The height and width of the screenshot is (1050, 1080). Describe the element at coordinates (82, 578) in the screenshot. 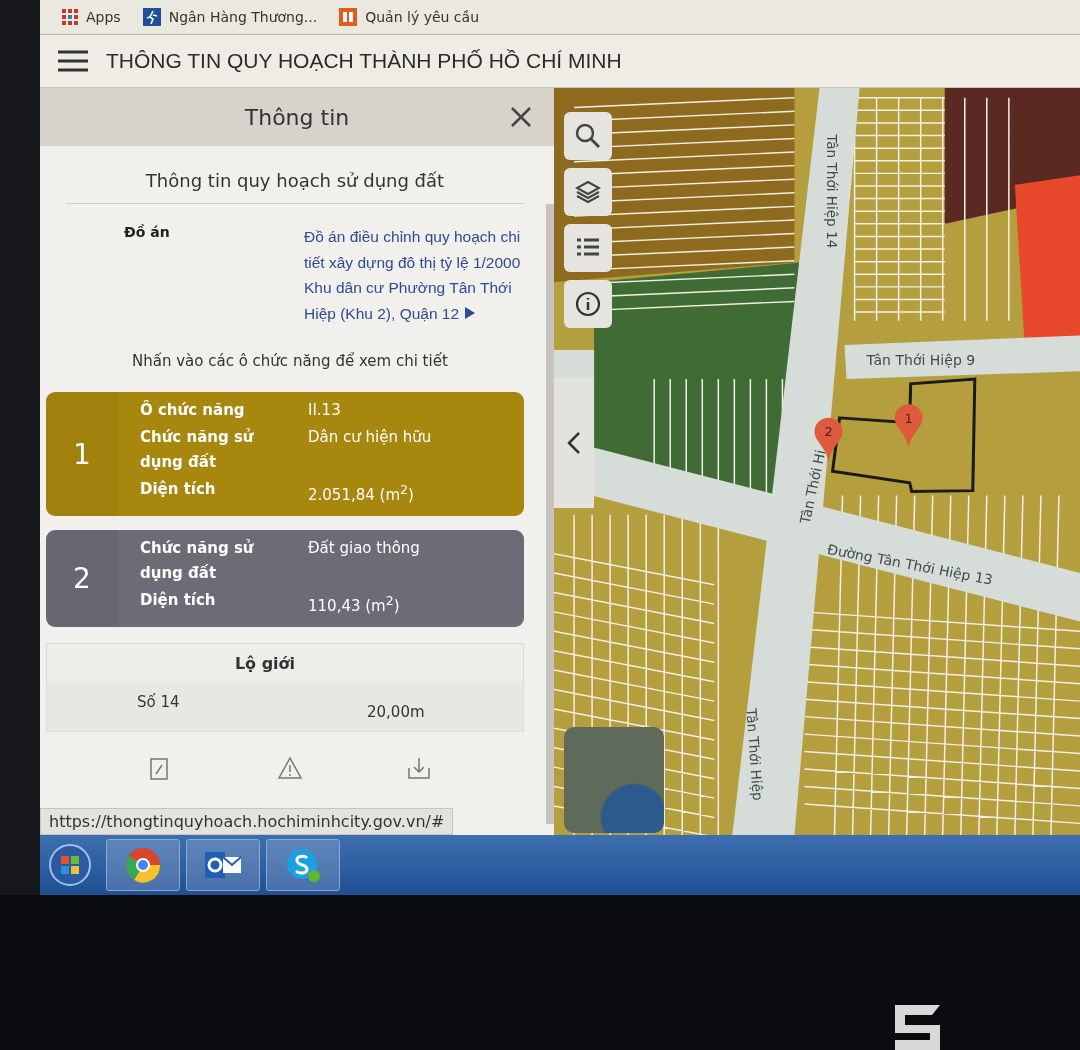

I see `card-number: 2` at that location.